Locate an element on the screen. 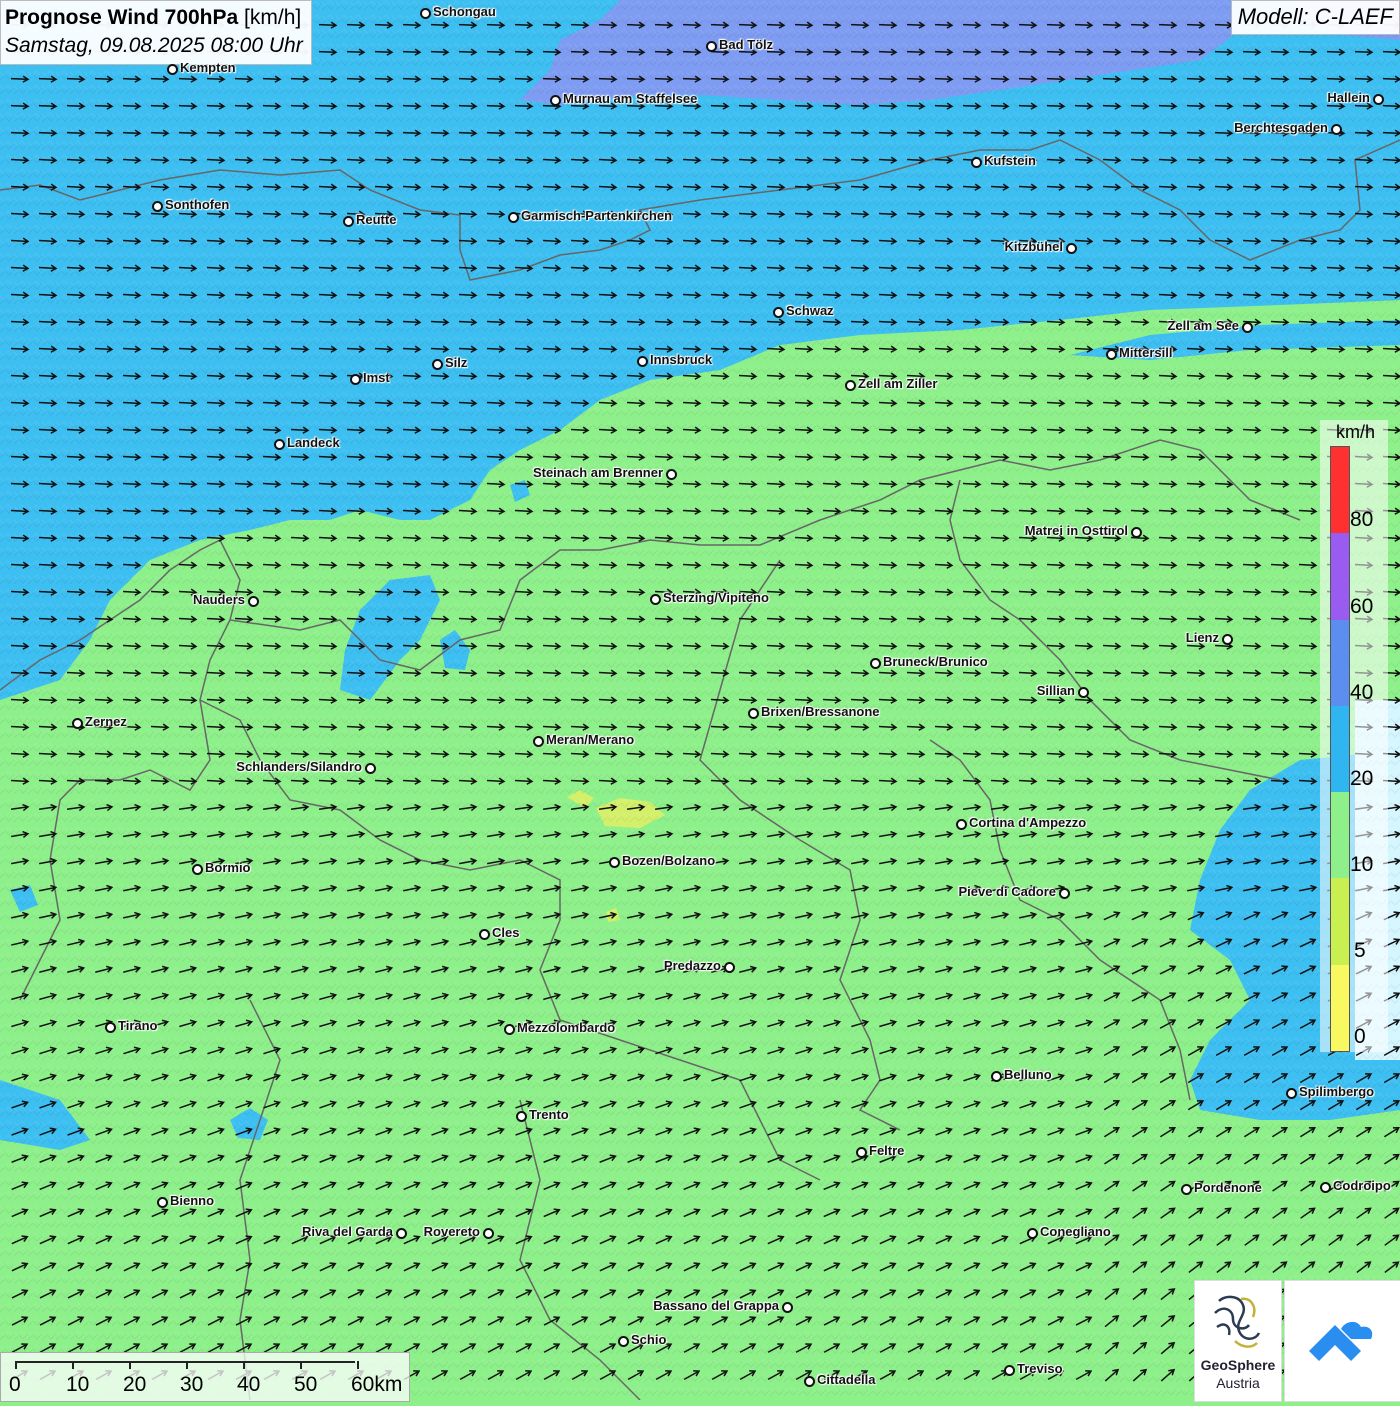  geosphere-logo-subtext: Austria is located at coordinates (1238, 1383).